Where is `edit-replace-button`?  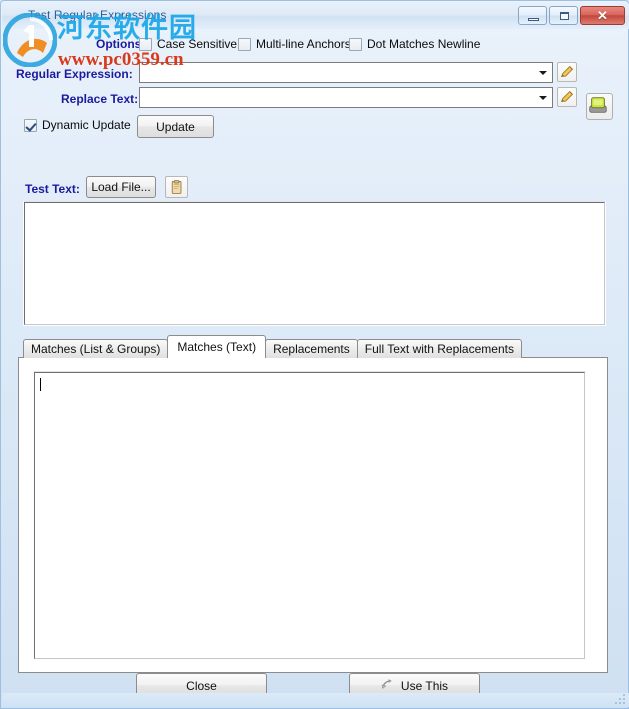 edit-replace-button is located at coordinates (567, 97).